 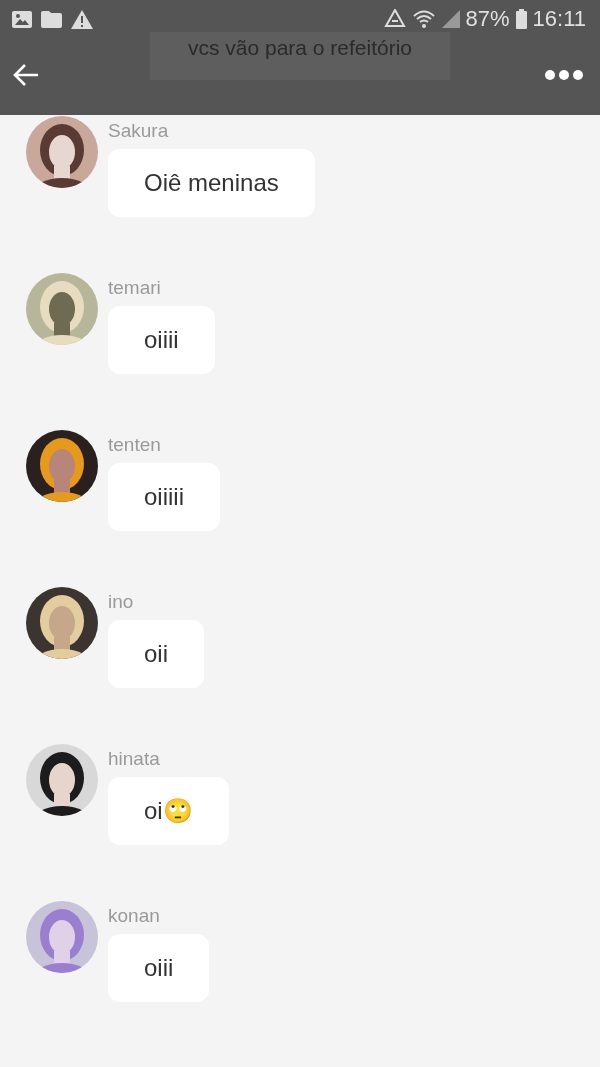 What do you see at coordinates (51, 19) in the screenshot?
I see `folder-icon` at bounding box center [51, 19].